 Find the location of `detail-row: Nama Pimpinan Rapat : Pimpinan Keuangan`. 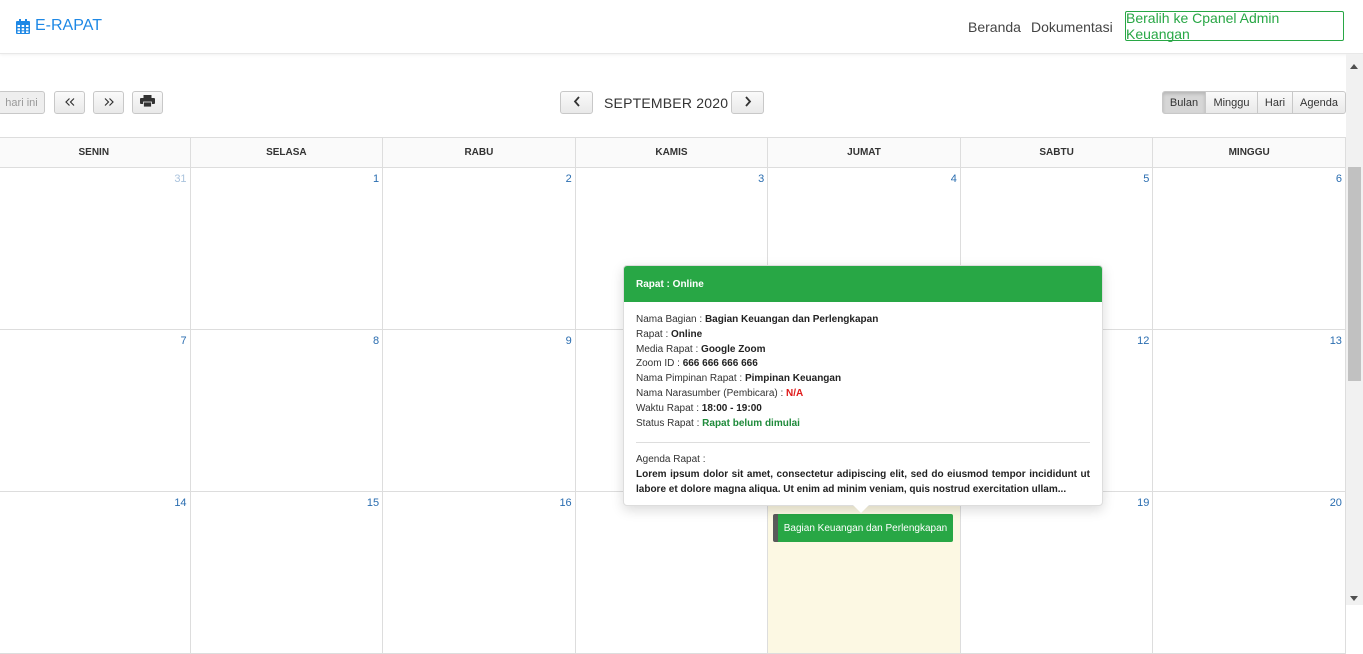

detail-row: Nama Pimpinan Rapat : Pimpinan Keuangan is located at coordinates (863, 379).